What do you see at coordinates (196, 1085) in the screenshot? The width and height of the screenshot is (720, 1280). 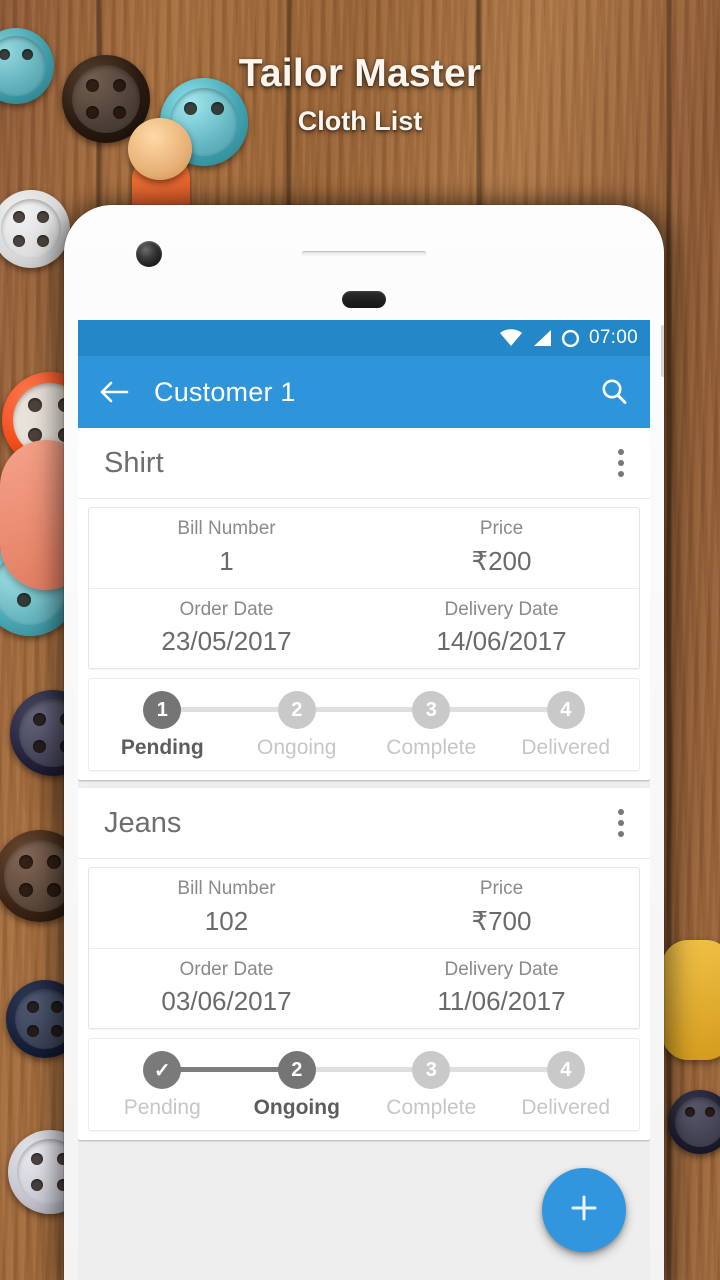 I see `step-pending: ✓ Pending` at bounding box center [196, 1085].